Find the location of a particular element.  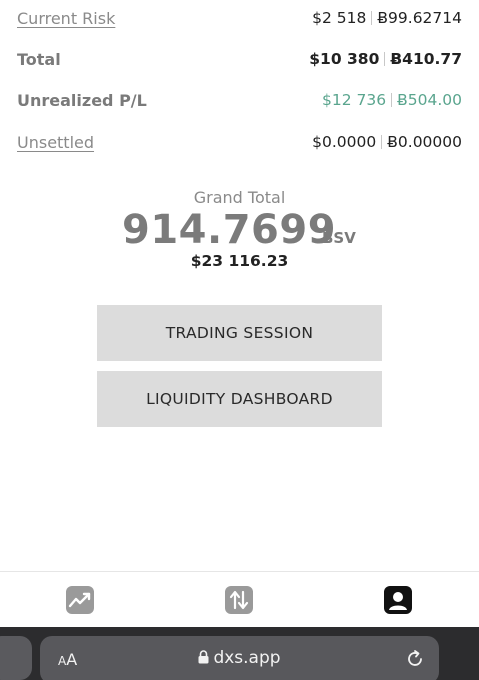

trading-session-button: TRADING SESSION is located at coordinates (239, 333).